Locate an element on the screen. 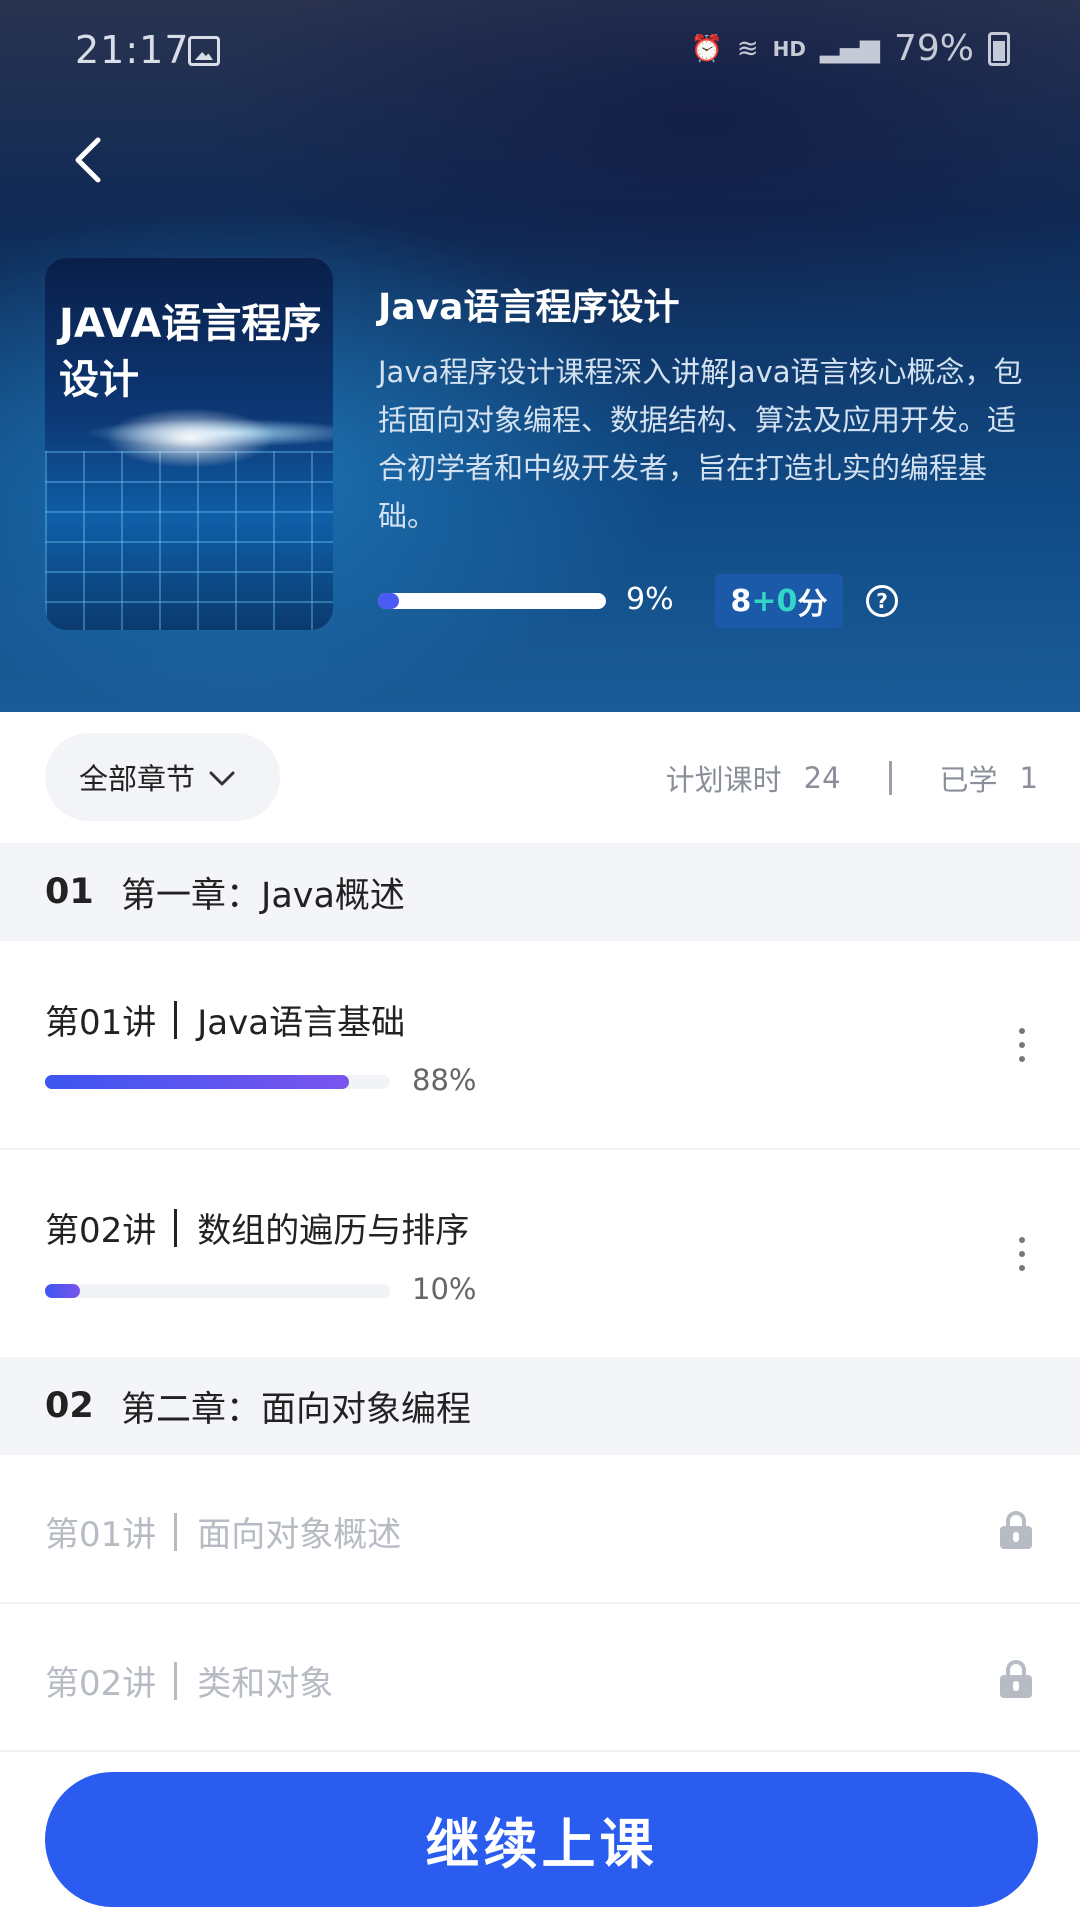 The image size is (1080, 1920). chapter-number: 01 is located at coordinates (69, 892).